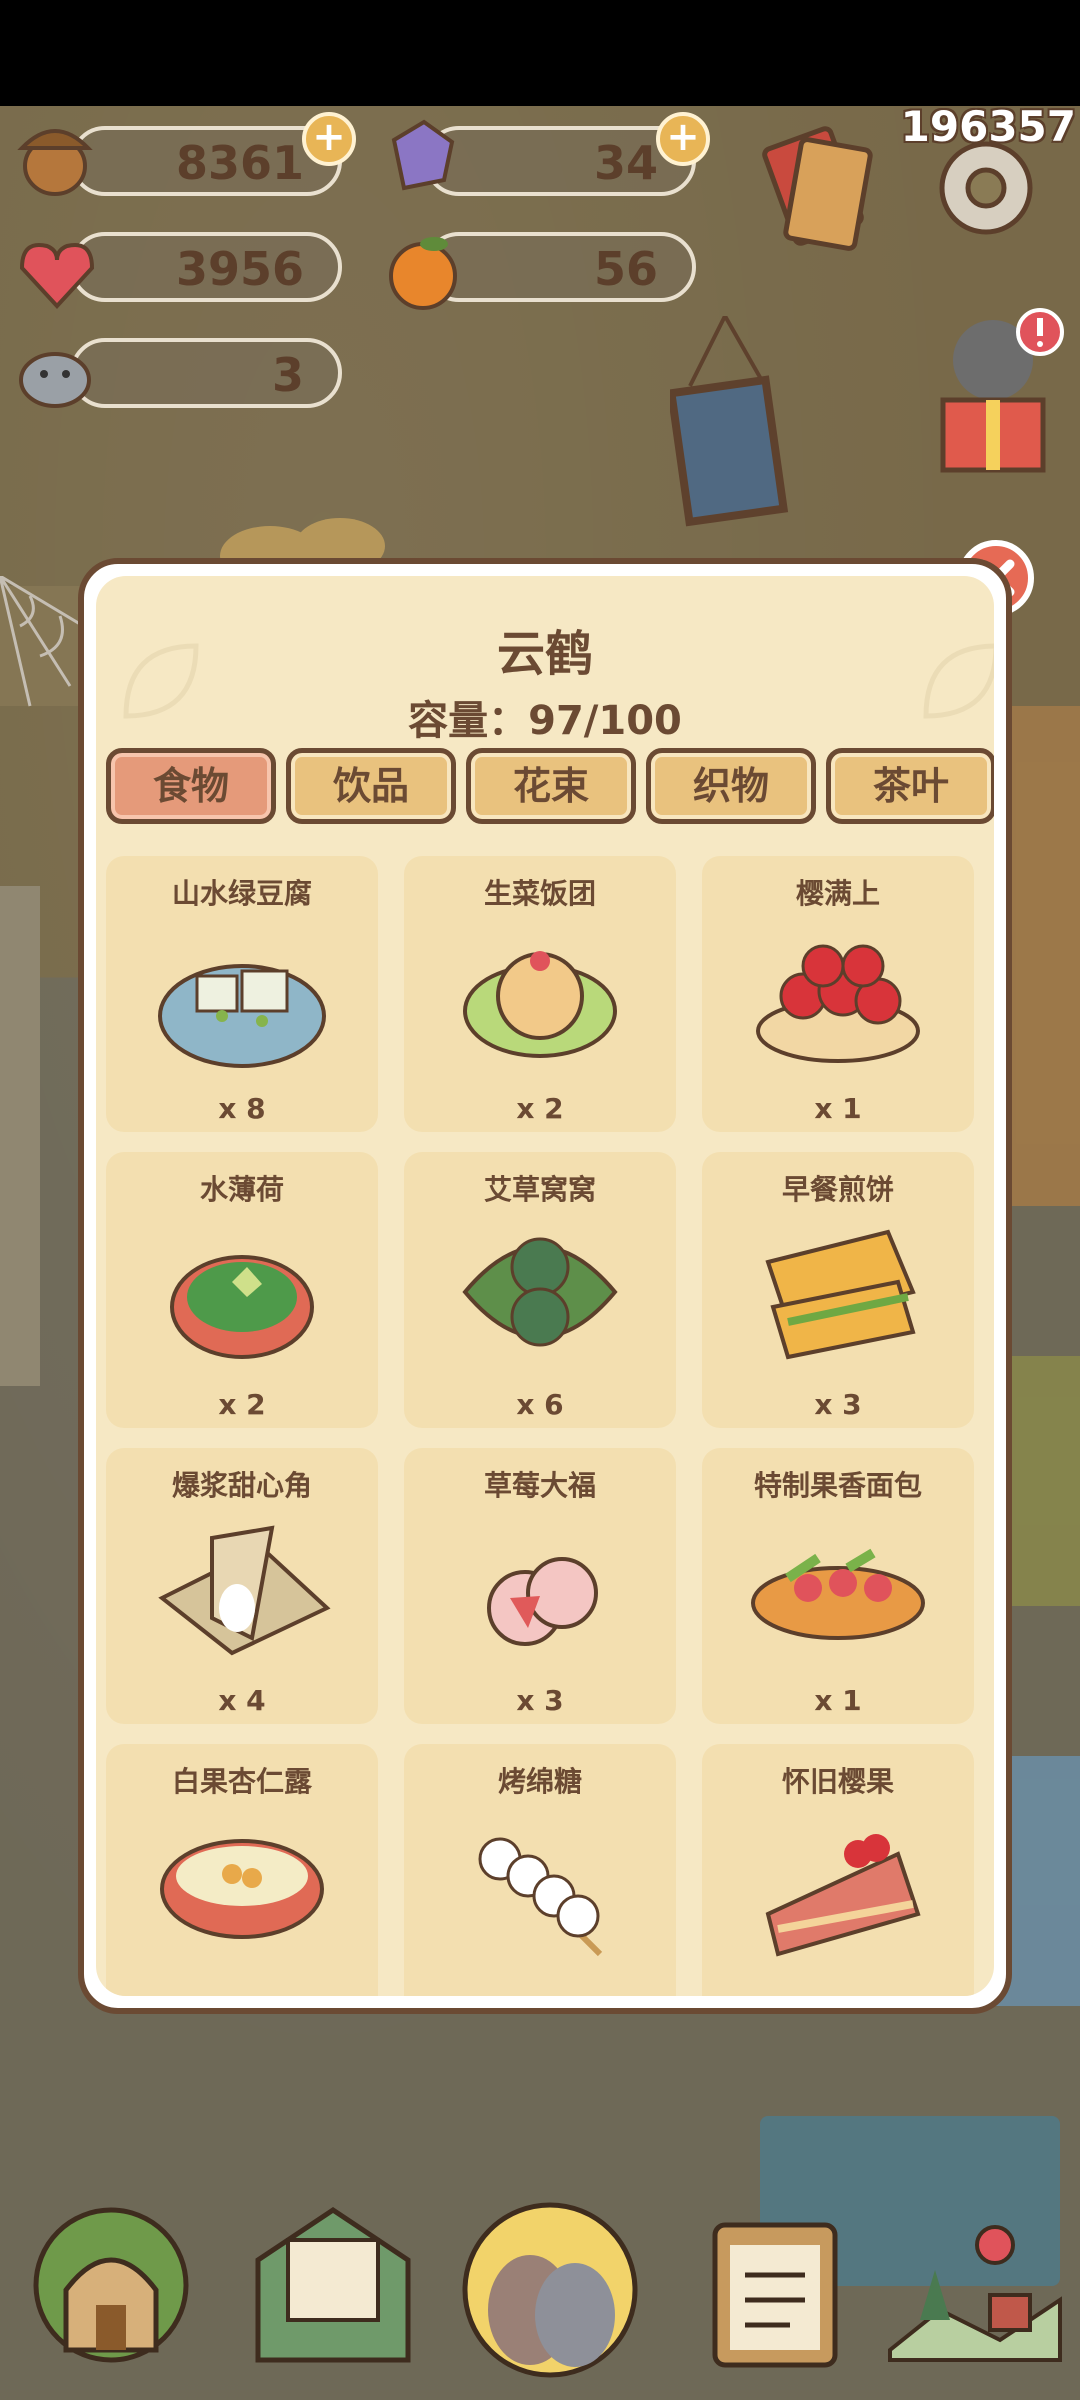 This screenshot has height=2400, width=1080. I want to click on tab-fabrics: 织物, so click(731, 786).